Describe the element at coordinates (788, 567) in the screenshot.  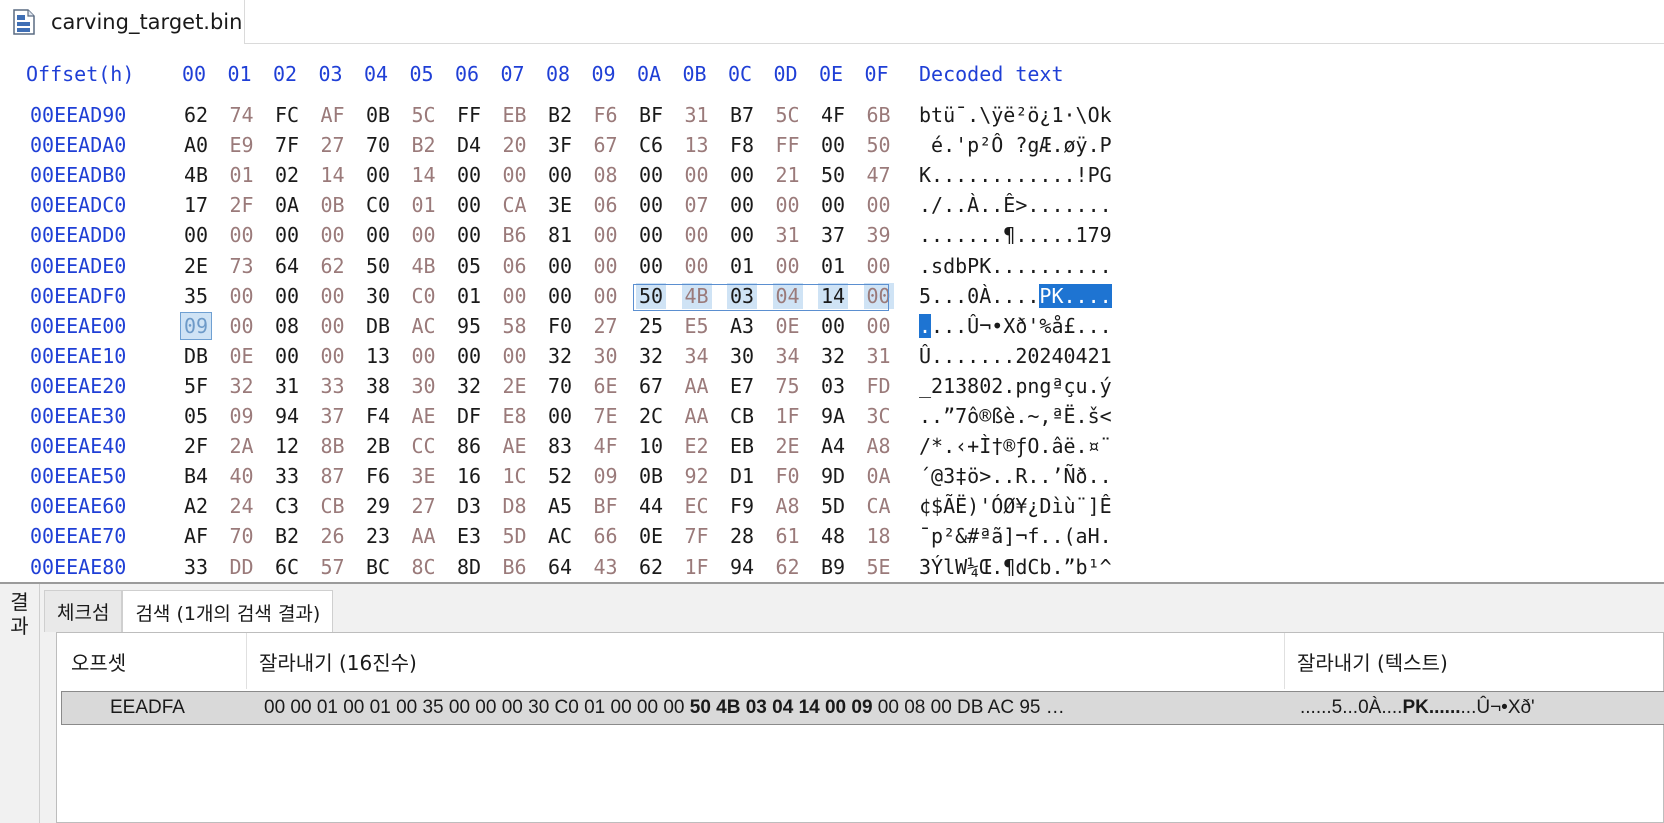
I see `hex-byte: 62` at that location.